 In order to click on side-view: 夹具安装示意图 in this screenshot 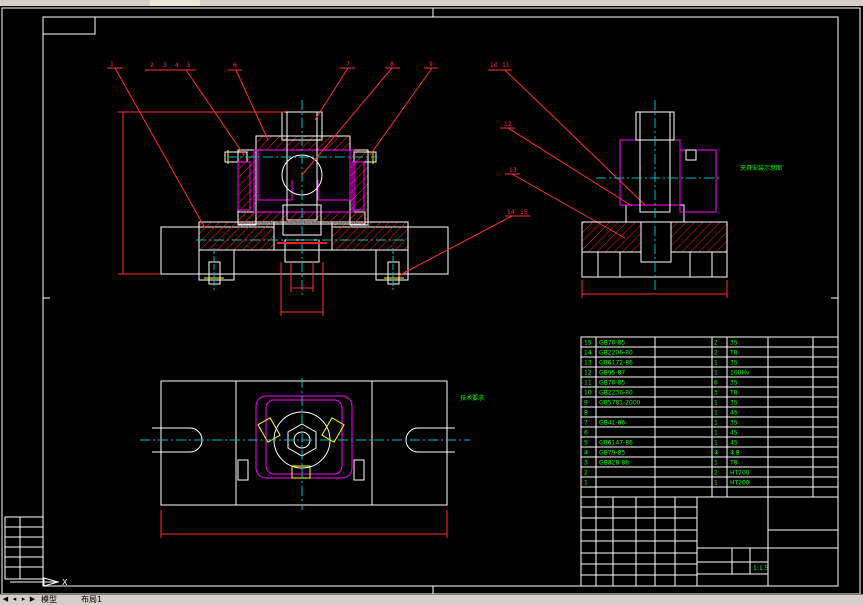, I will do `click(681, 199)`.